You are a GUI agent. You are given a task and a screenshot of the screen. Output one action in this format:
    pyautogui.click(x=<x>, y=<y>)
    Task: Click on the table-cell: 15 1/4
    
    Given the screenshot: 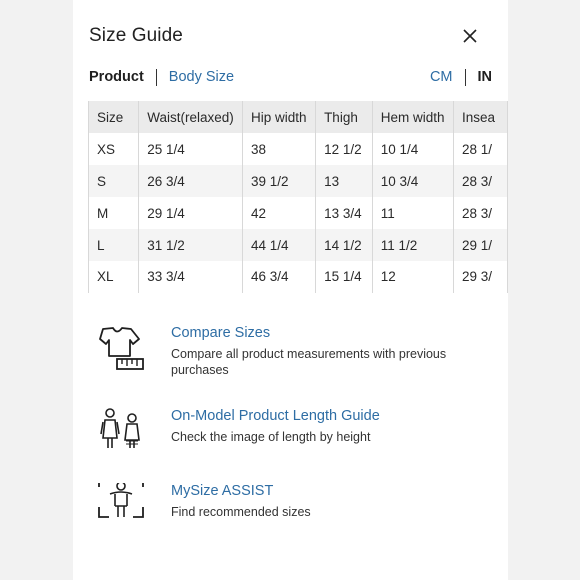 What is the action you would take?
    pyautogui.click(x=344, y=277)
    